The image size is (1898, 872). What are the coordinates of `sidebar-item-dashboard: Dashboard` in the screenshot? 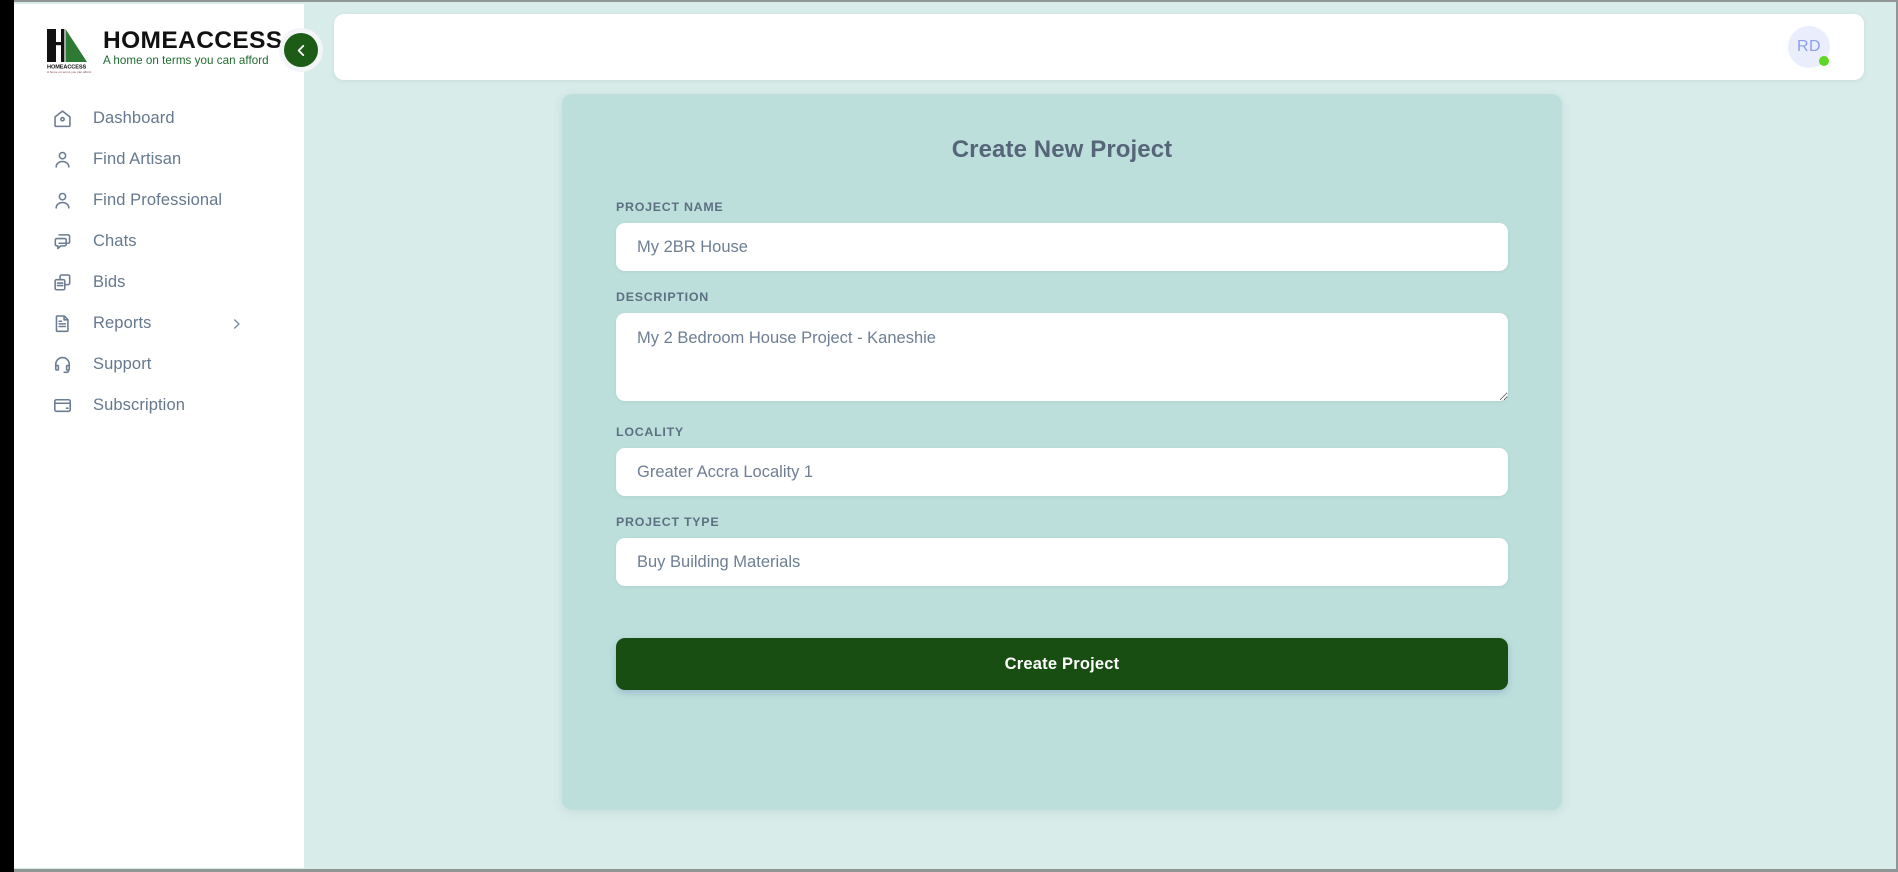 It's located at (159, 118).